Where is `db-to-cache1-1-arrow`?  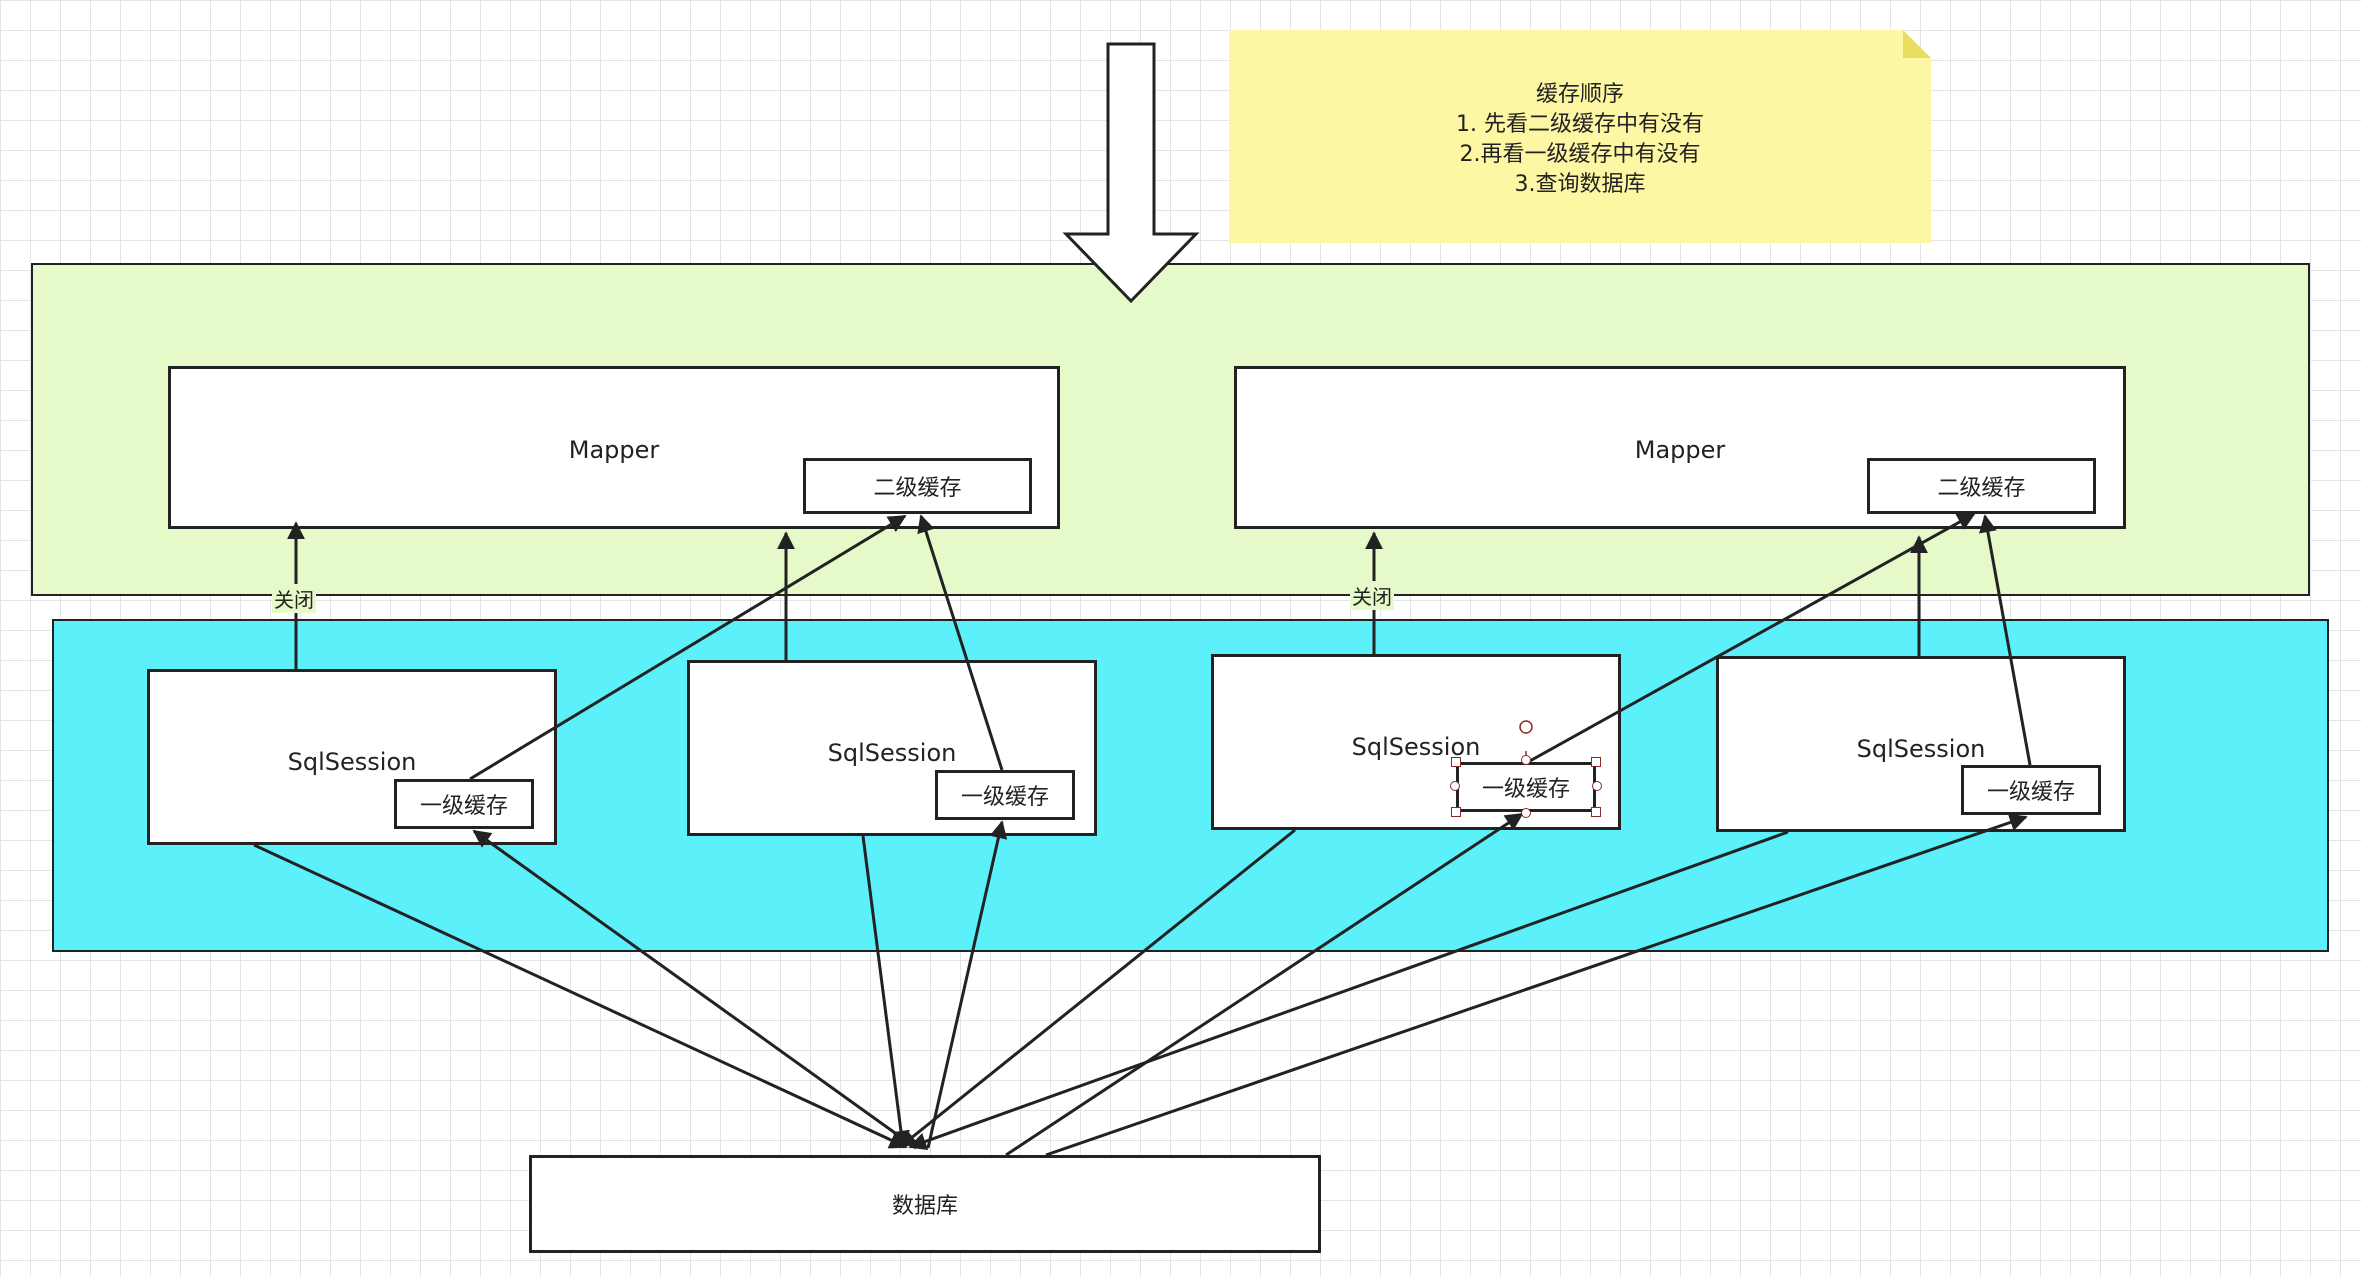
db-to-cache1-1-arrow is located at coordinates (694, 989).